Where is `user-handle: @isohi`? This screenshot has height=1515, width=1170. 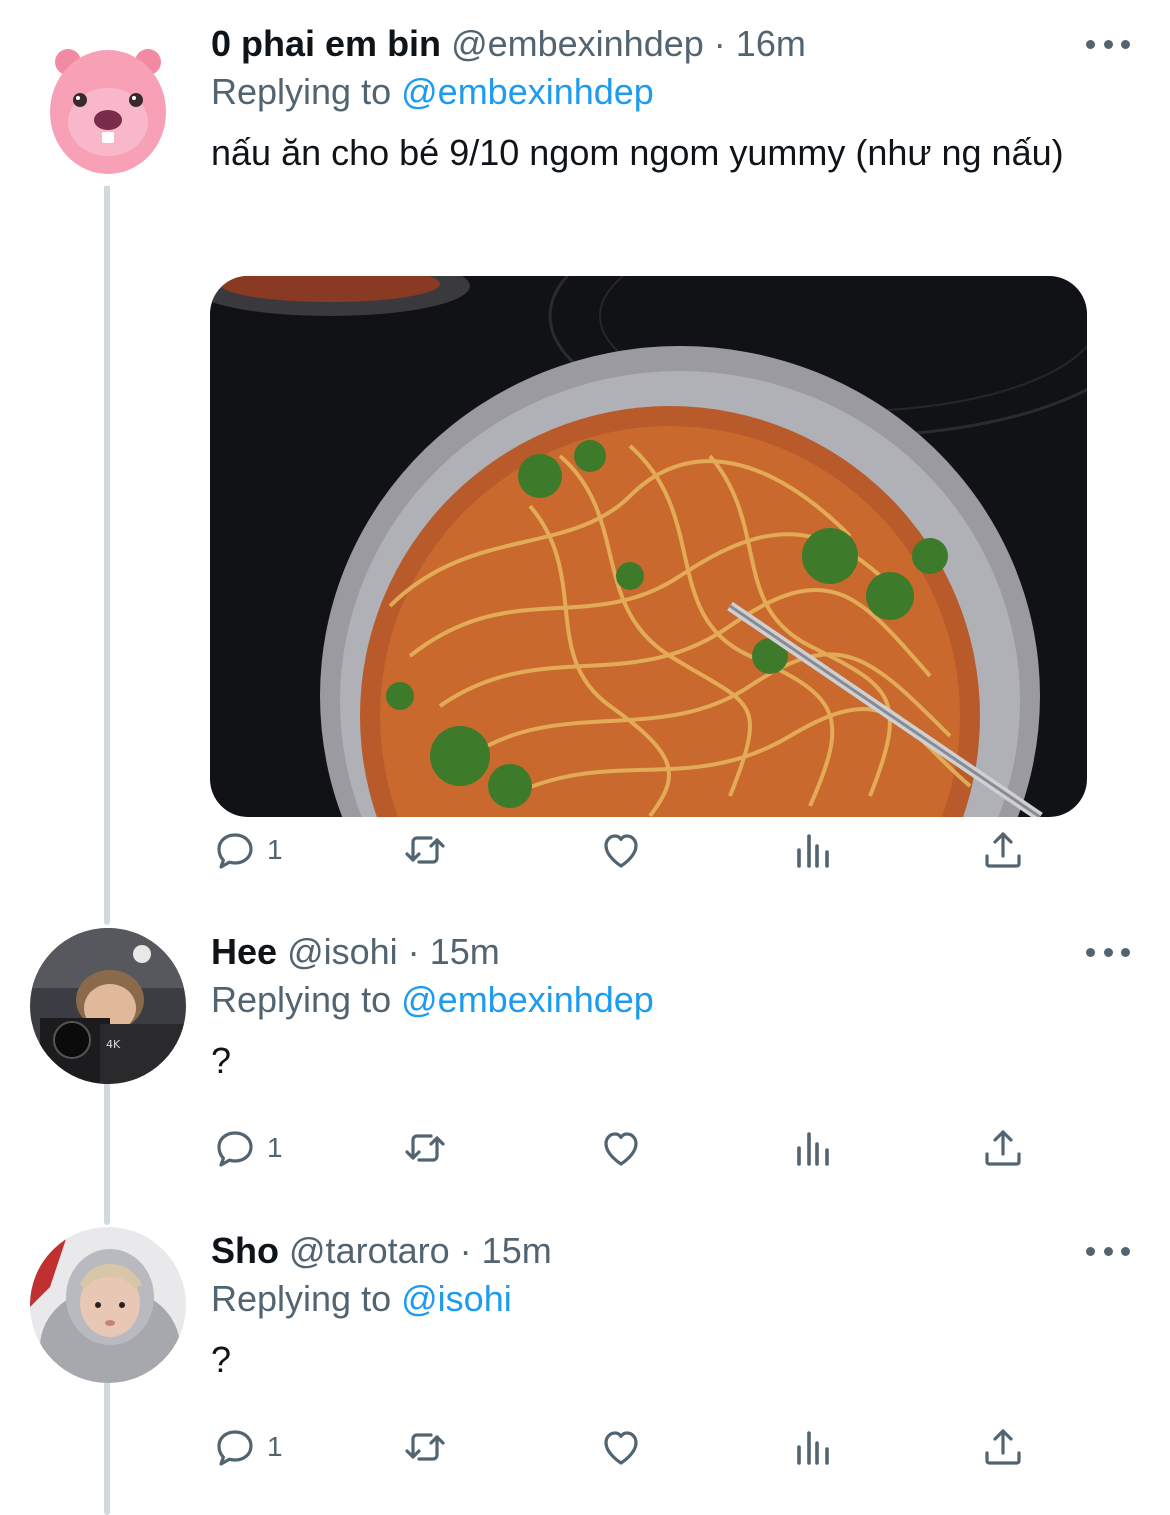
user-handle: @isohi is located at coordinates (342, 951).